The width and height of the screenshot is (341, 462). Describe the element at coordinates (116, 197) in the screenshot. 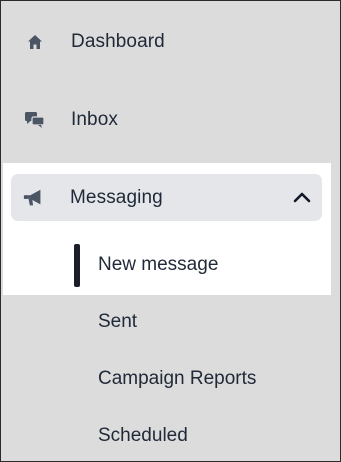

I see `sidebar-item-label: Messaging` at that location.